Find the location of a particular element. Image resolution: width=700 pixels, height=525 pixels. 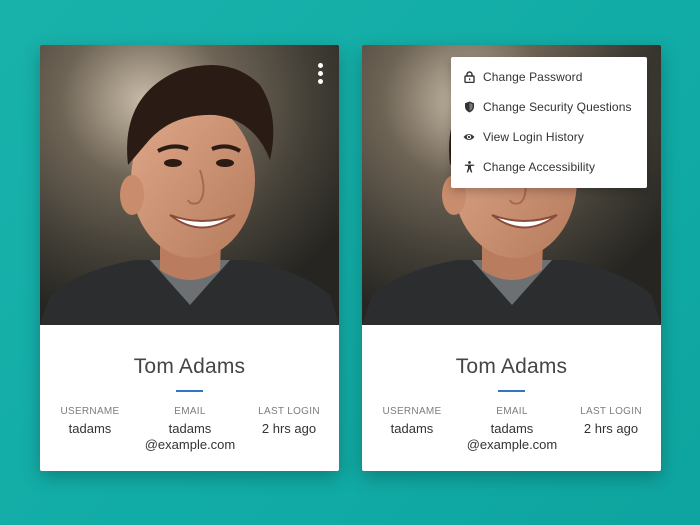

menu-item-change-security-questions: Change Security Questions is located at coordinates (549, 107).